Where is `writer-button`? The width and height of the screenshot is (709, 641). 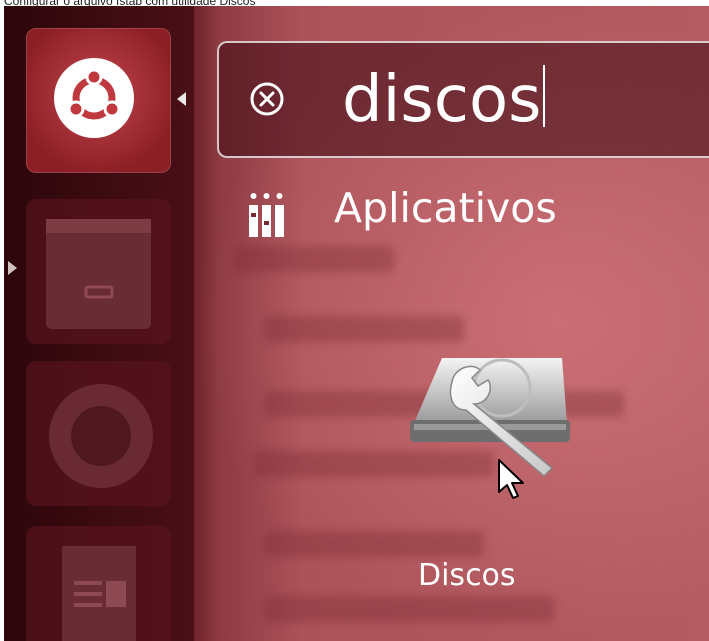 writer-button is located at coordinates (98, 583).